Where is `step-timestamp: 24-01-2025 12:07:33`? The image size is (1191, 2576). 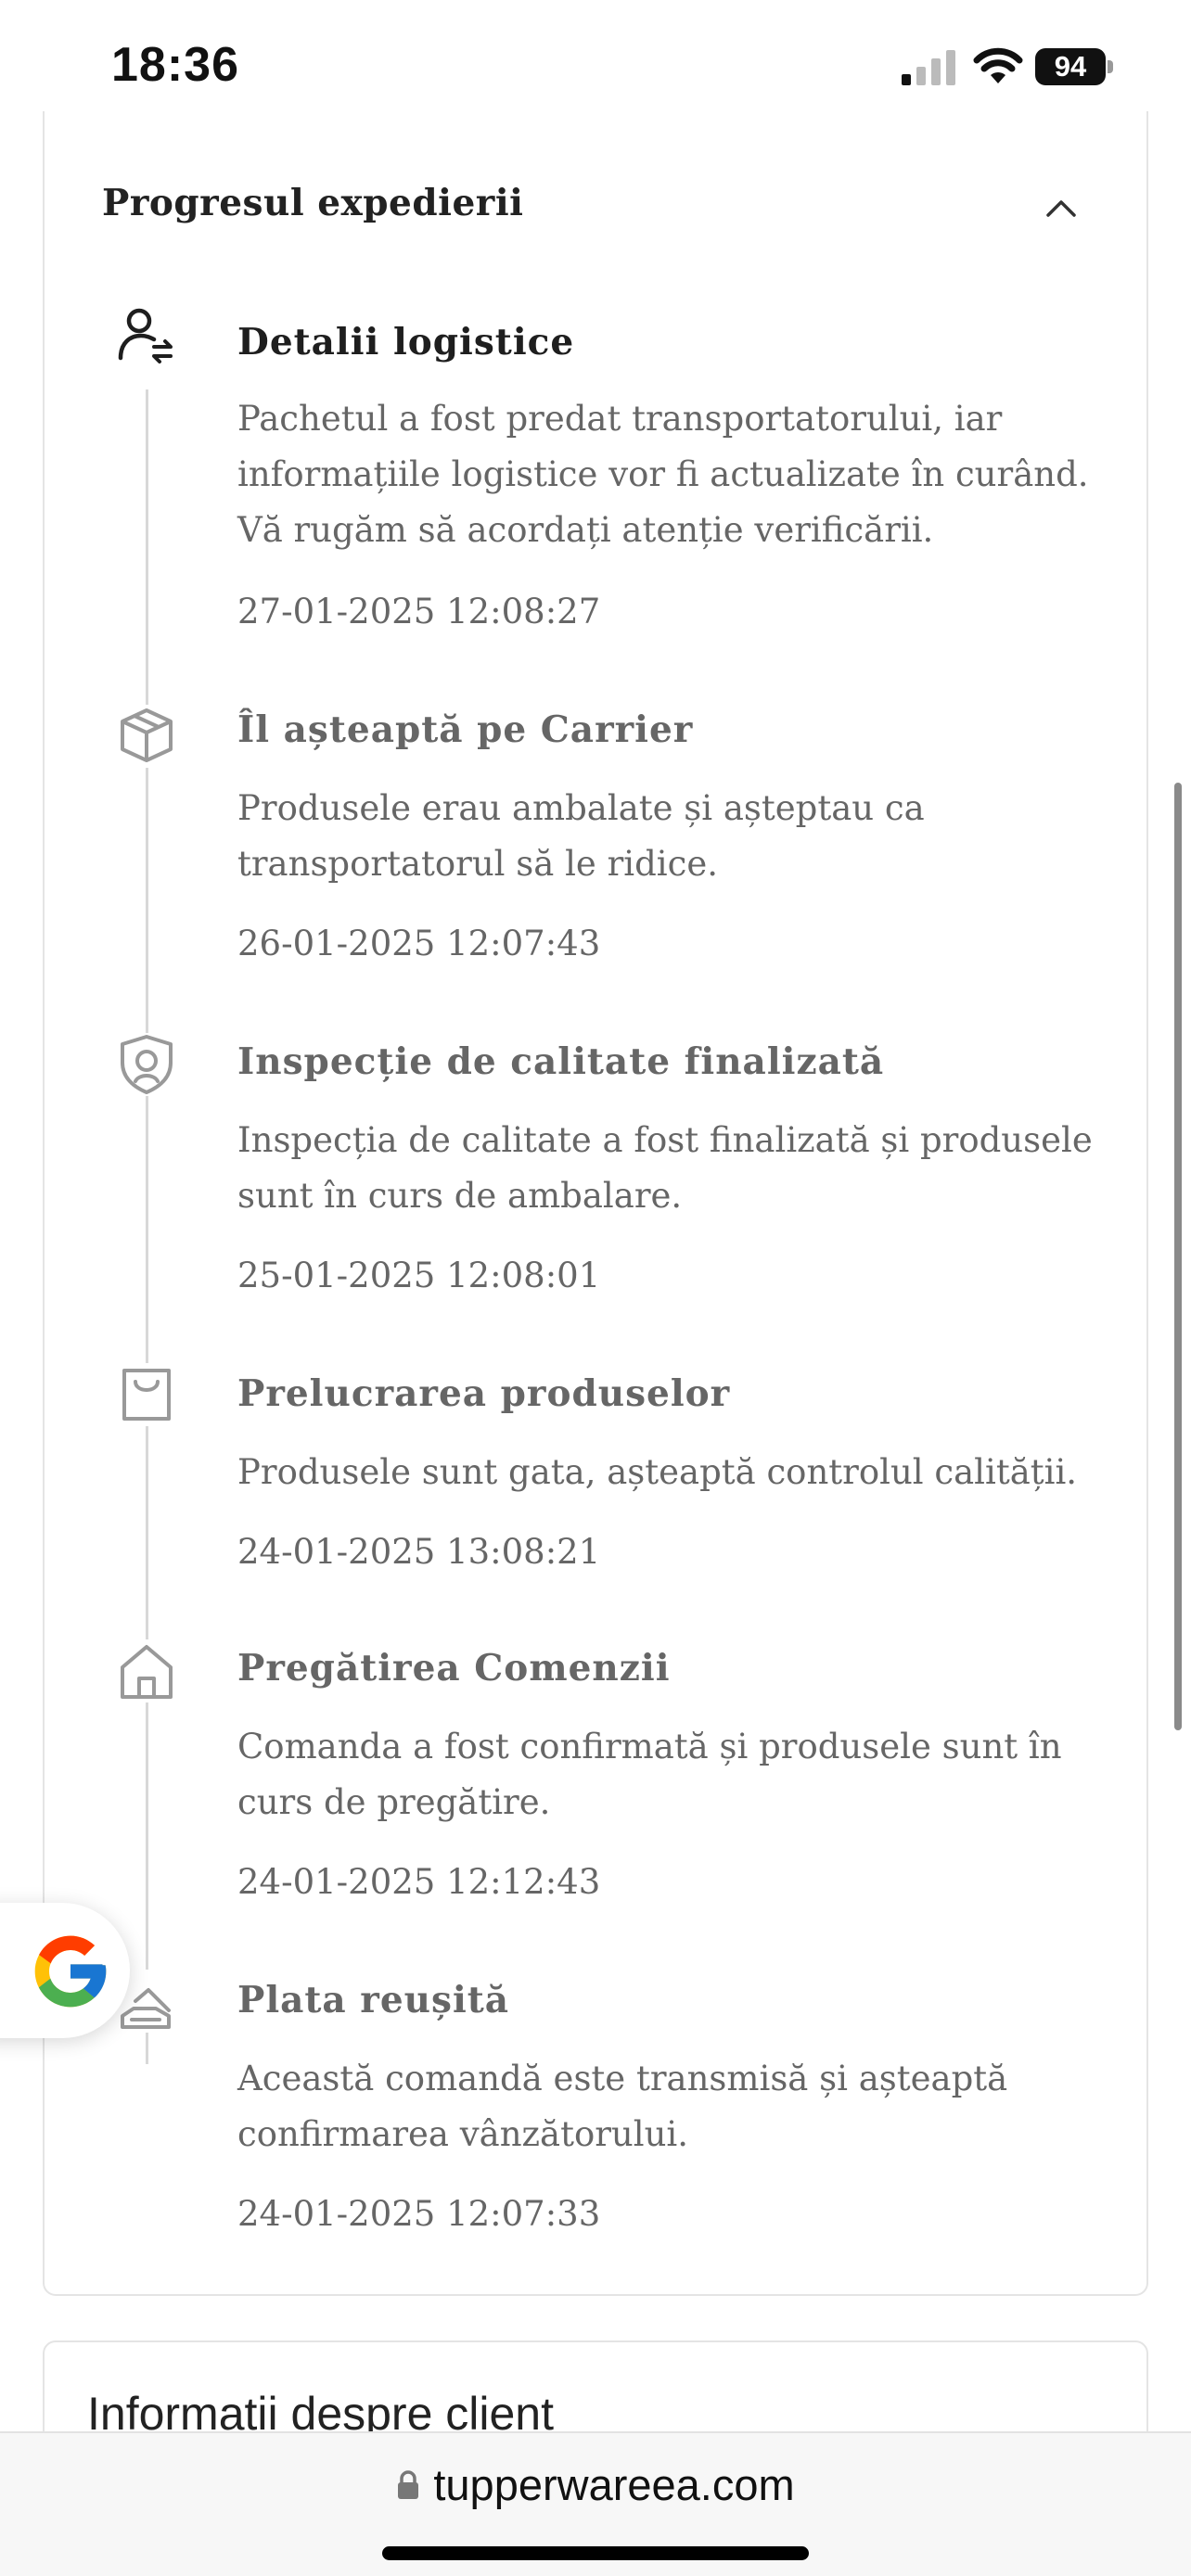 step-timestamp: 24-01-2025 12:07:33 is located at coordinates (419, 2214).